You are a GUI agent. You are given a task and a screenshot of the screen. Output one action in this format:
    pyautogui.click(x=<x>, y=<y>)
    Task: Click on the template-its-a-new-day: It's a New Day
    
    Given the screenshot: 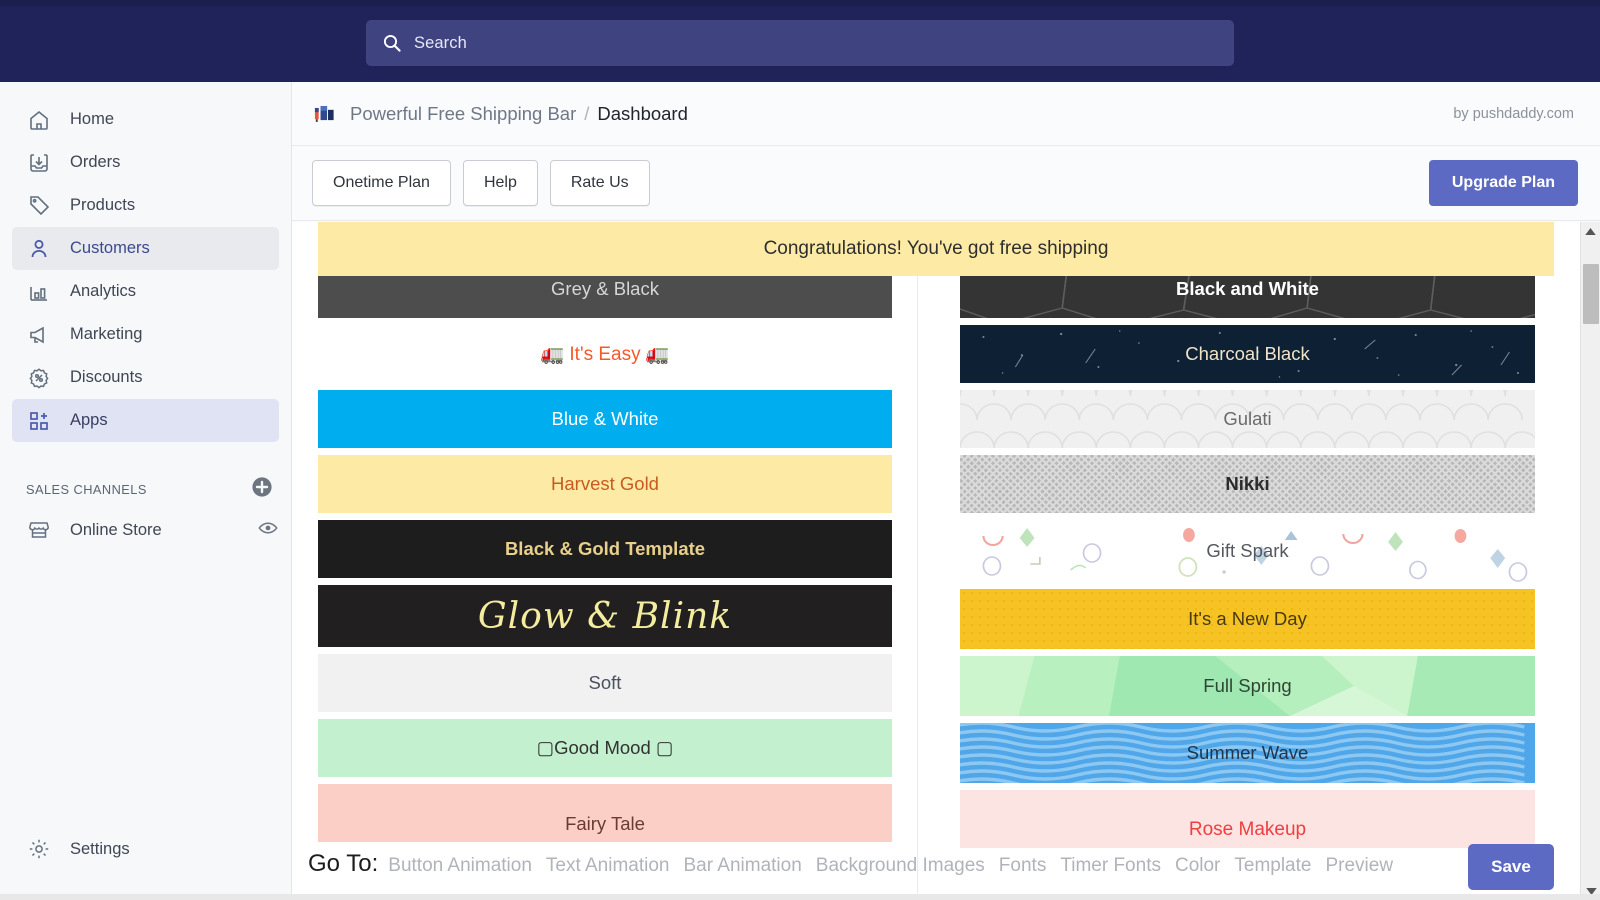 What is the action you would take?
    pyautogui.click(x=1247, y=619)
    